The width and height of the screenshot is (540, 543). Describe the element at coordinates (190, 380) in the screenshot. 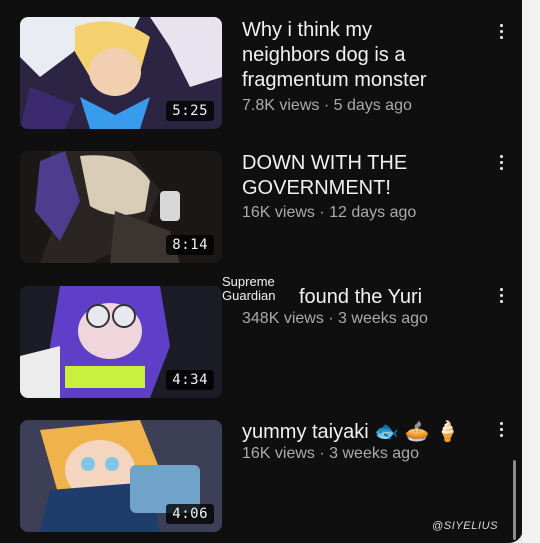

I see `video-duration: 4:34` at that location.